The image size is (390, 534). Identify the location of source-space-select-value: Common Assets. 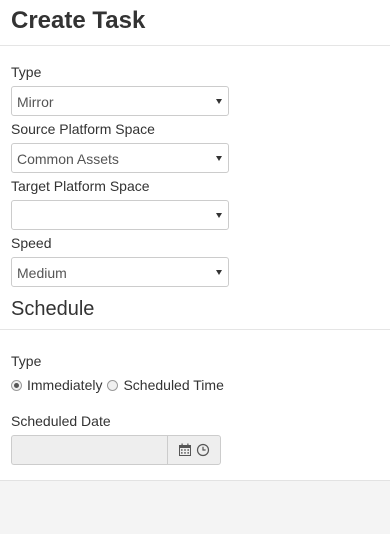
(68, 159).